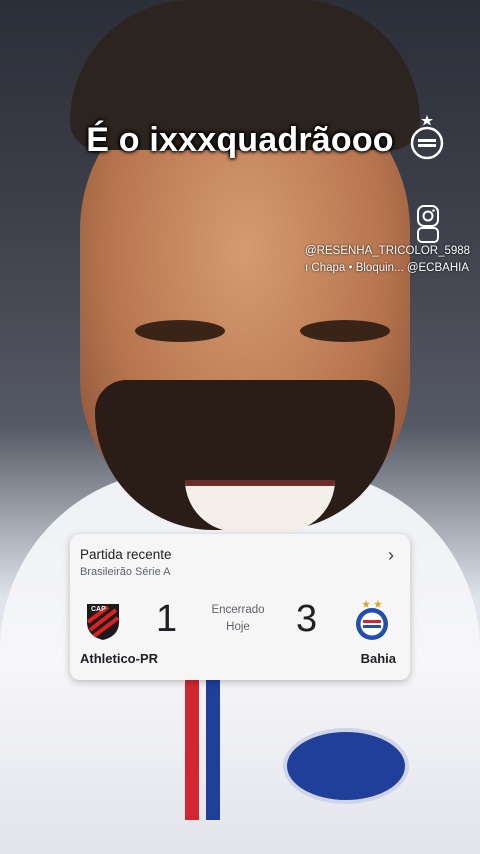  What do you see at coordinates (167, 619) in the screenshot?
I see `home-score: 1` at bounding box center [167, 619].